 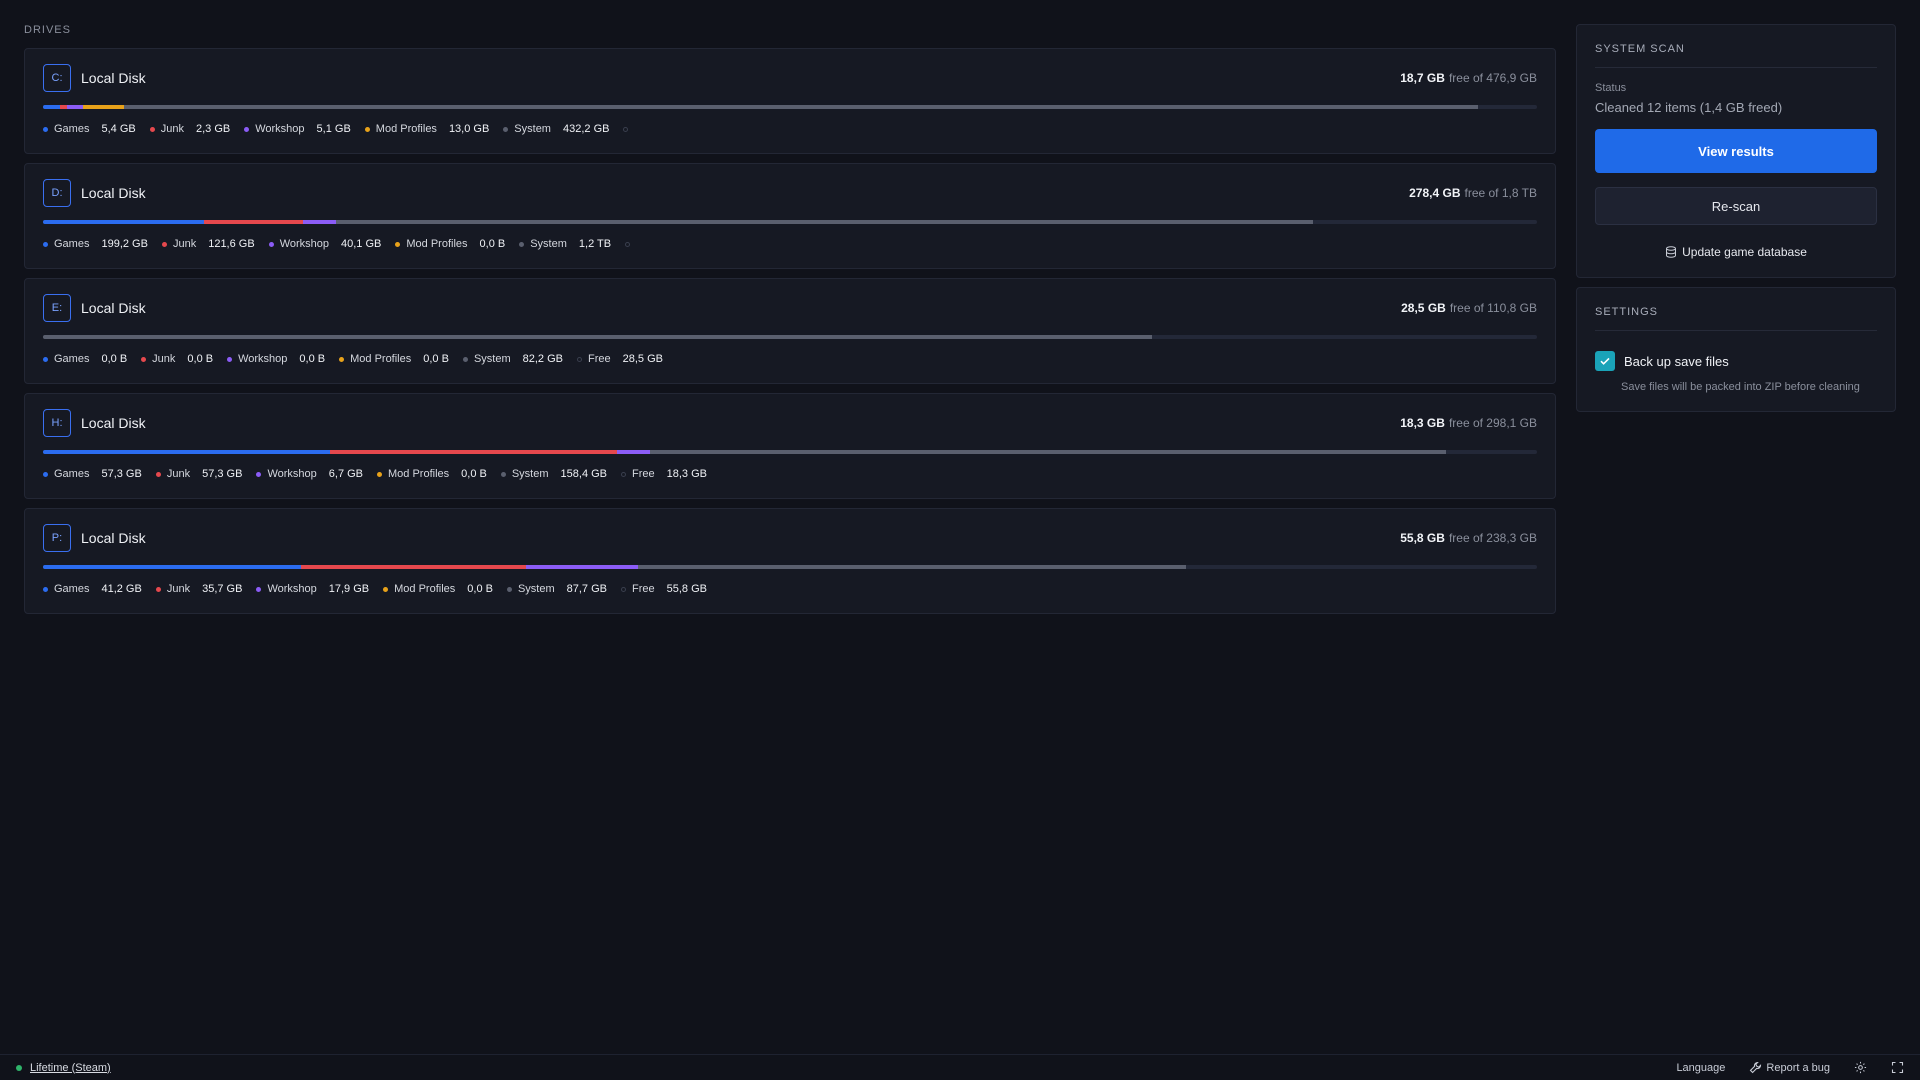 I want to click on legend-value: 2,3 GB, so click(x=213, y=129).